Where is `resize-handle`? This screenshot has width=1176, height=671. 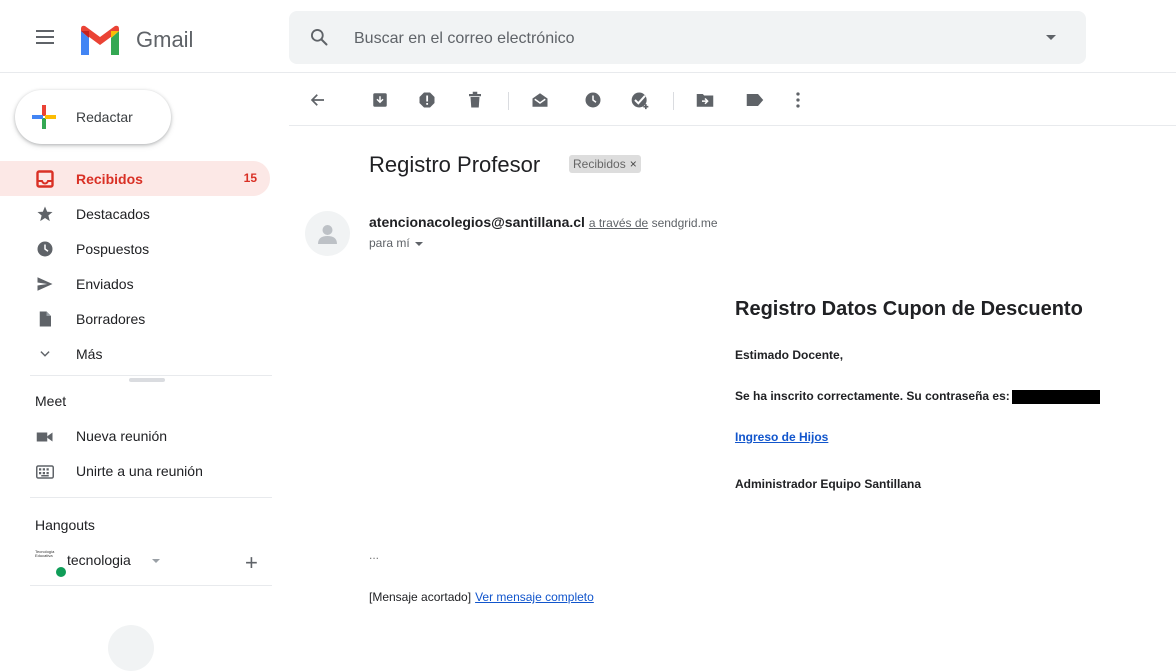
resize-handle is located at coordinates (147, 380).